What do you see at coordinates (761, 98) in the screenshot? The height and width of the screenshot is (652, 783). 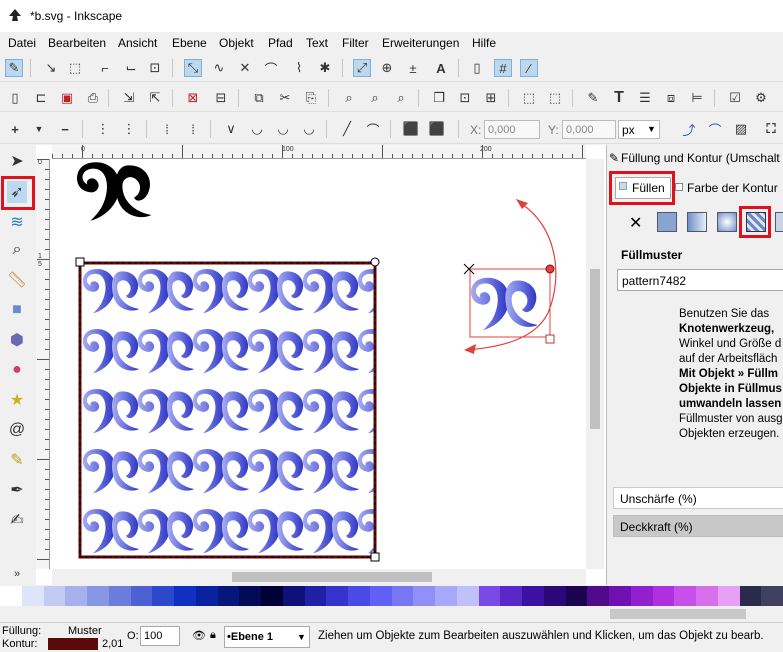 I see `preferences-icon: ⚙` at bounding box center [761, 98].